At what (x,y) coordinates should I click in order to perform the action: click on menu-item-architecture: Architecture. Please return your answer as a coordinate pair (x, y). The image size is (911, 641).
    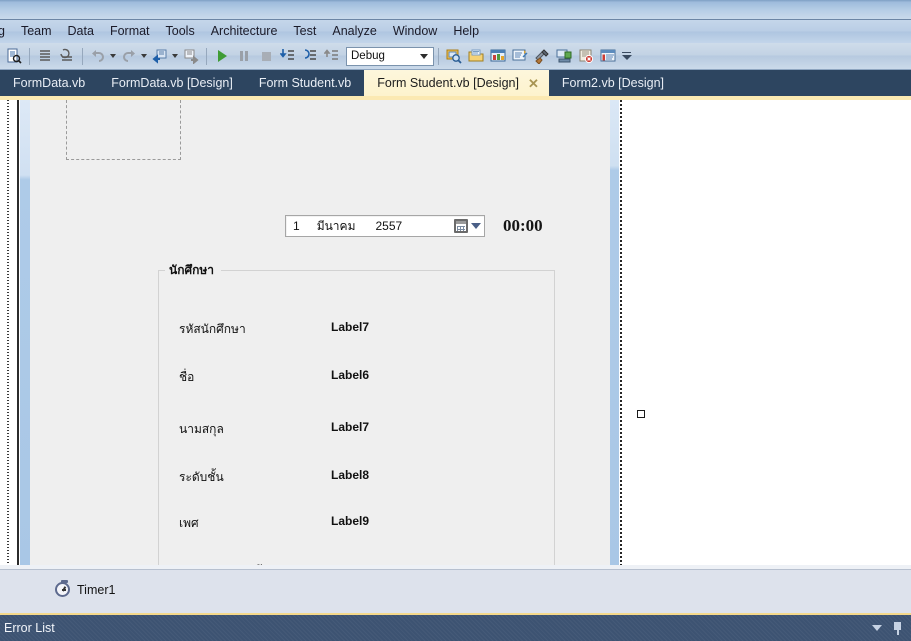
    Looking at the image, I should click on (244, 31).